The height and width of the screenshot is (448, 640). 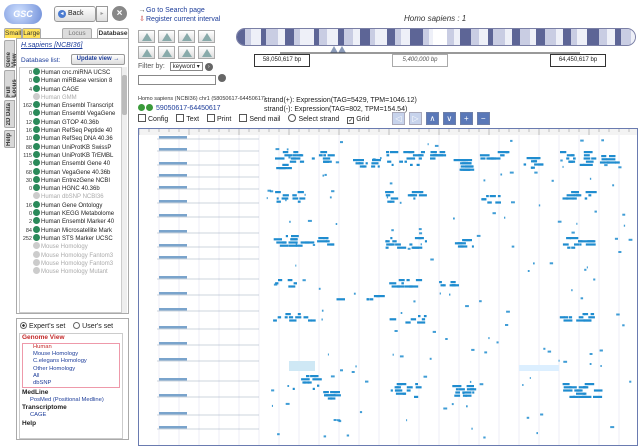 What do you see at coordinates (71, 188) in the screenshot?
I see `database-row: 0 Human HGNC 40.36b` at bounding box center [71, 188].